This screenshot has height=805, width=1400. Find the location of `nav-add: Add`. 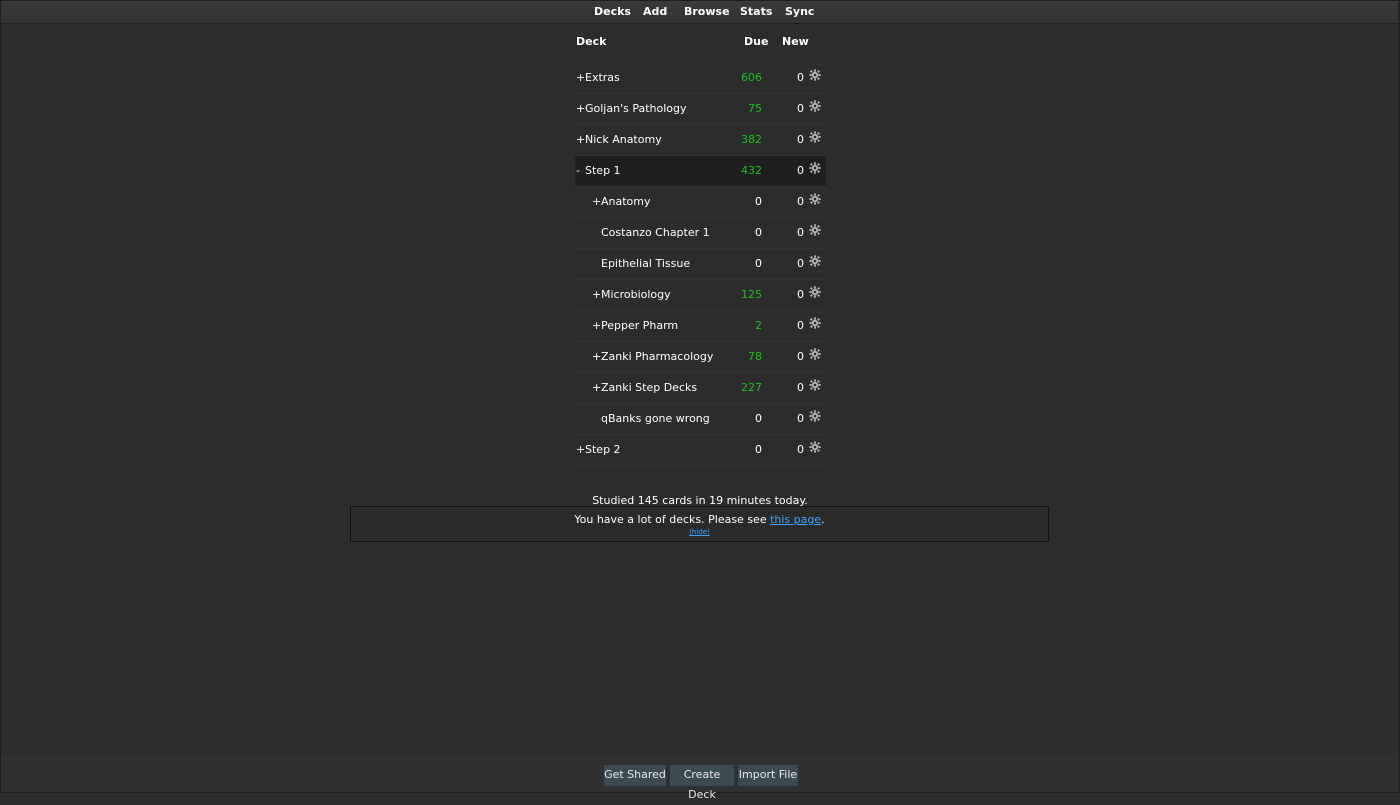

nav-add: Add is located at coordinates (655, 11).